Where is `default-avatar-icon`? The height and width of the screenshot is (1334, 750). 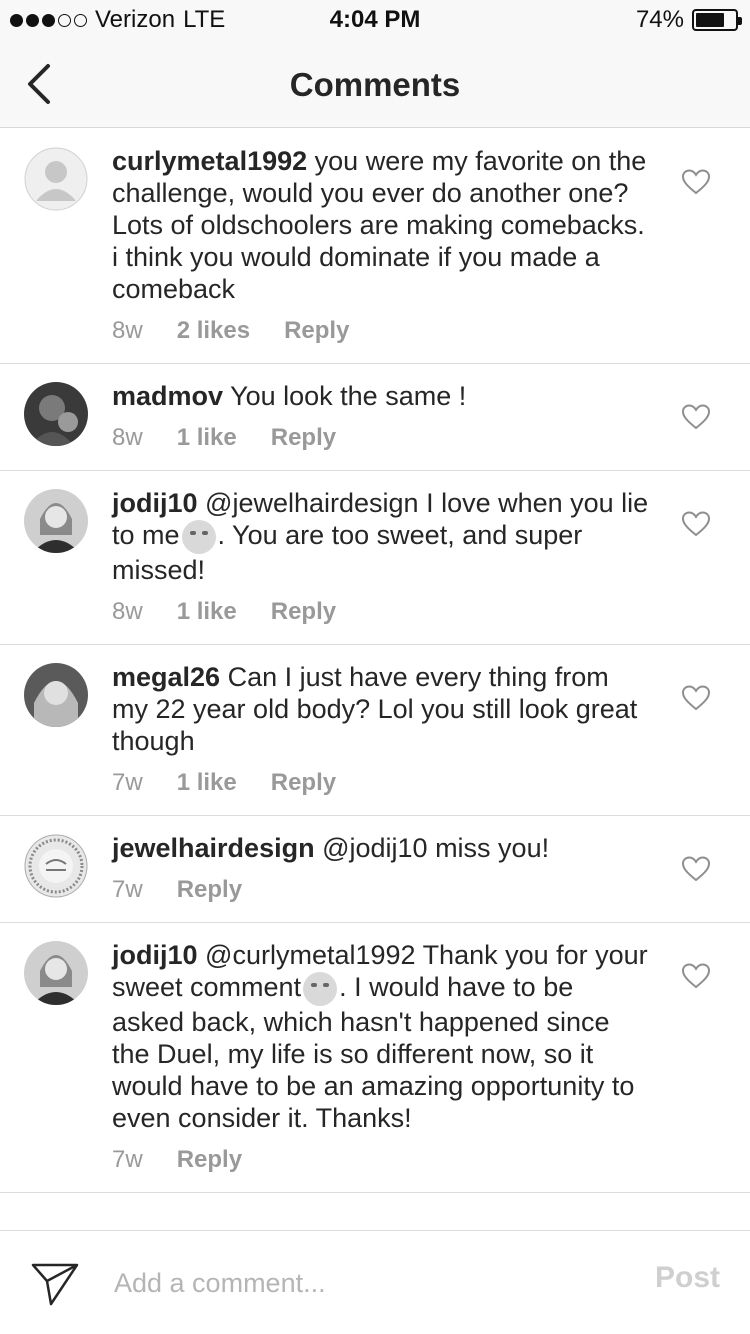
default-avatar-icon is located at coordinates (56, 179).